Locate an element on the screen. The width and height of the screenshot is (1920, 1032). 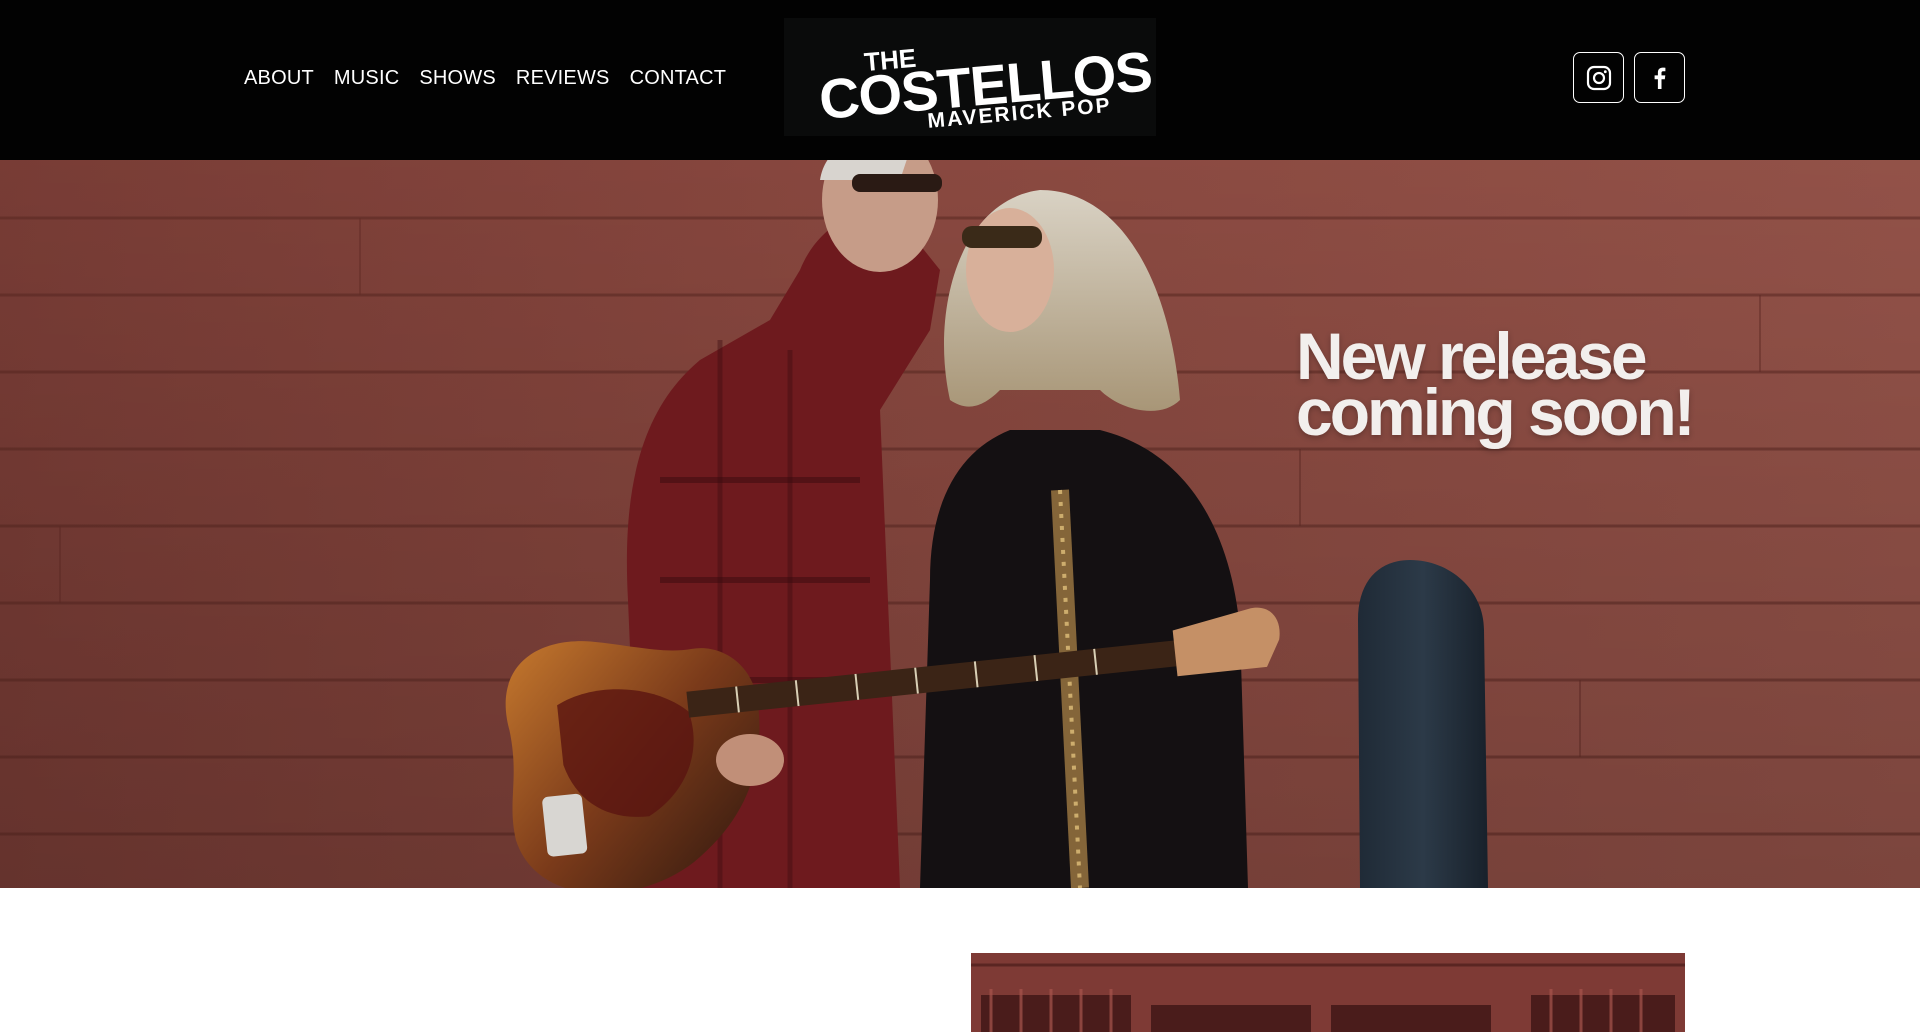
nav-reviews-link: REVIEWS is located at coordinates (563, 78).